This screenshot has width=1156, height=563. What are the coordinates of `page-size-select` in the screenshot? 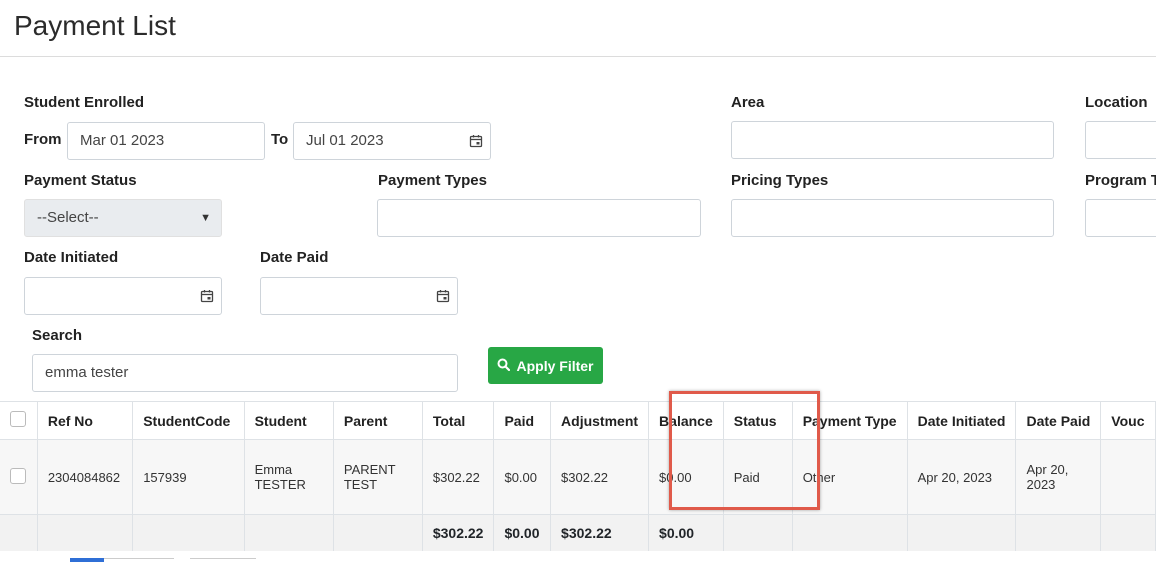 It's located at (223, 560).